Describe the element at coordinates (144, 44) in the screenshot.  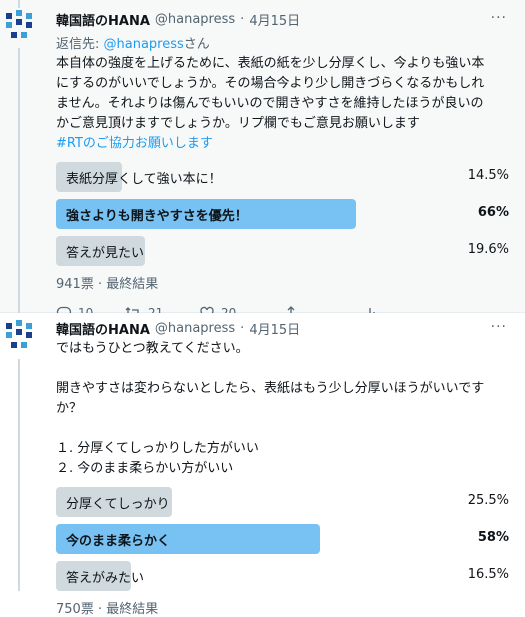
I see `reply-to-link: @hanapress` at that location.